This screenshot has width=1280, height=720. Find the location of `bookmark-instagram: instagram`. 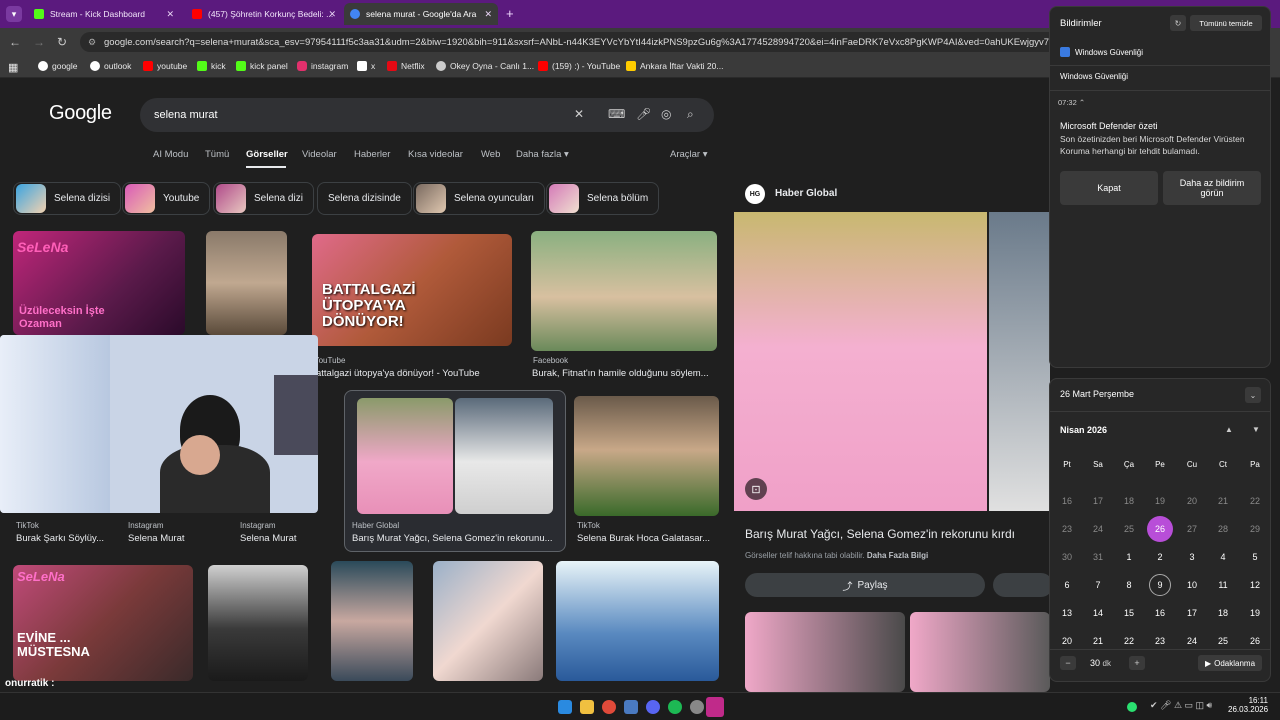

bookmark-instagram: instagram is located at coordinates (322, 66).